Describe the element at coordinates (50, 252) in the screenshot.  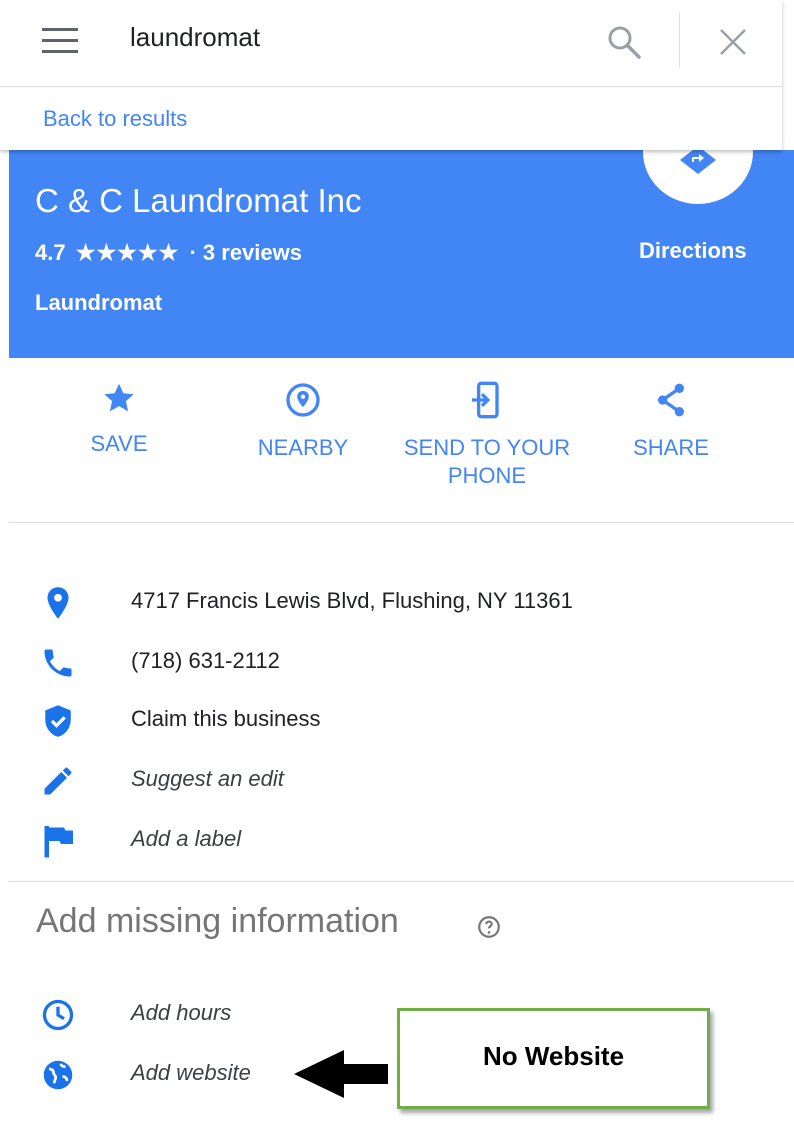
I see `rating-value: 4.7` at that location.